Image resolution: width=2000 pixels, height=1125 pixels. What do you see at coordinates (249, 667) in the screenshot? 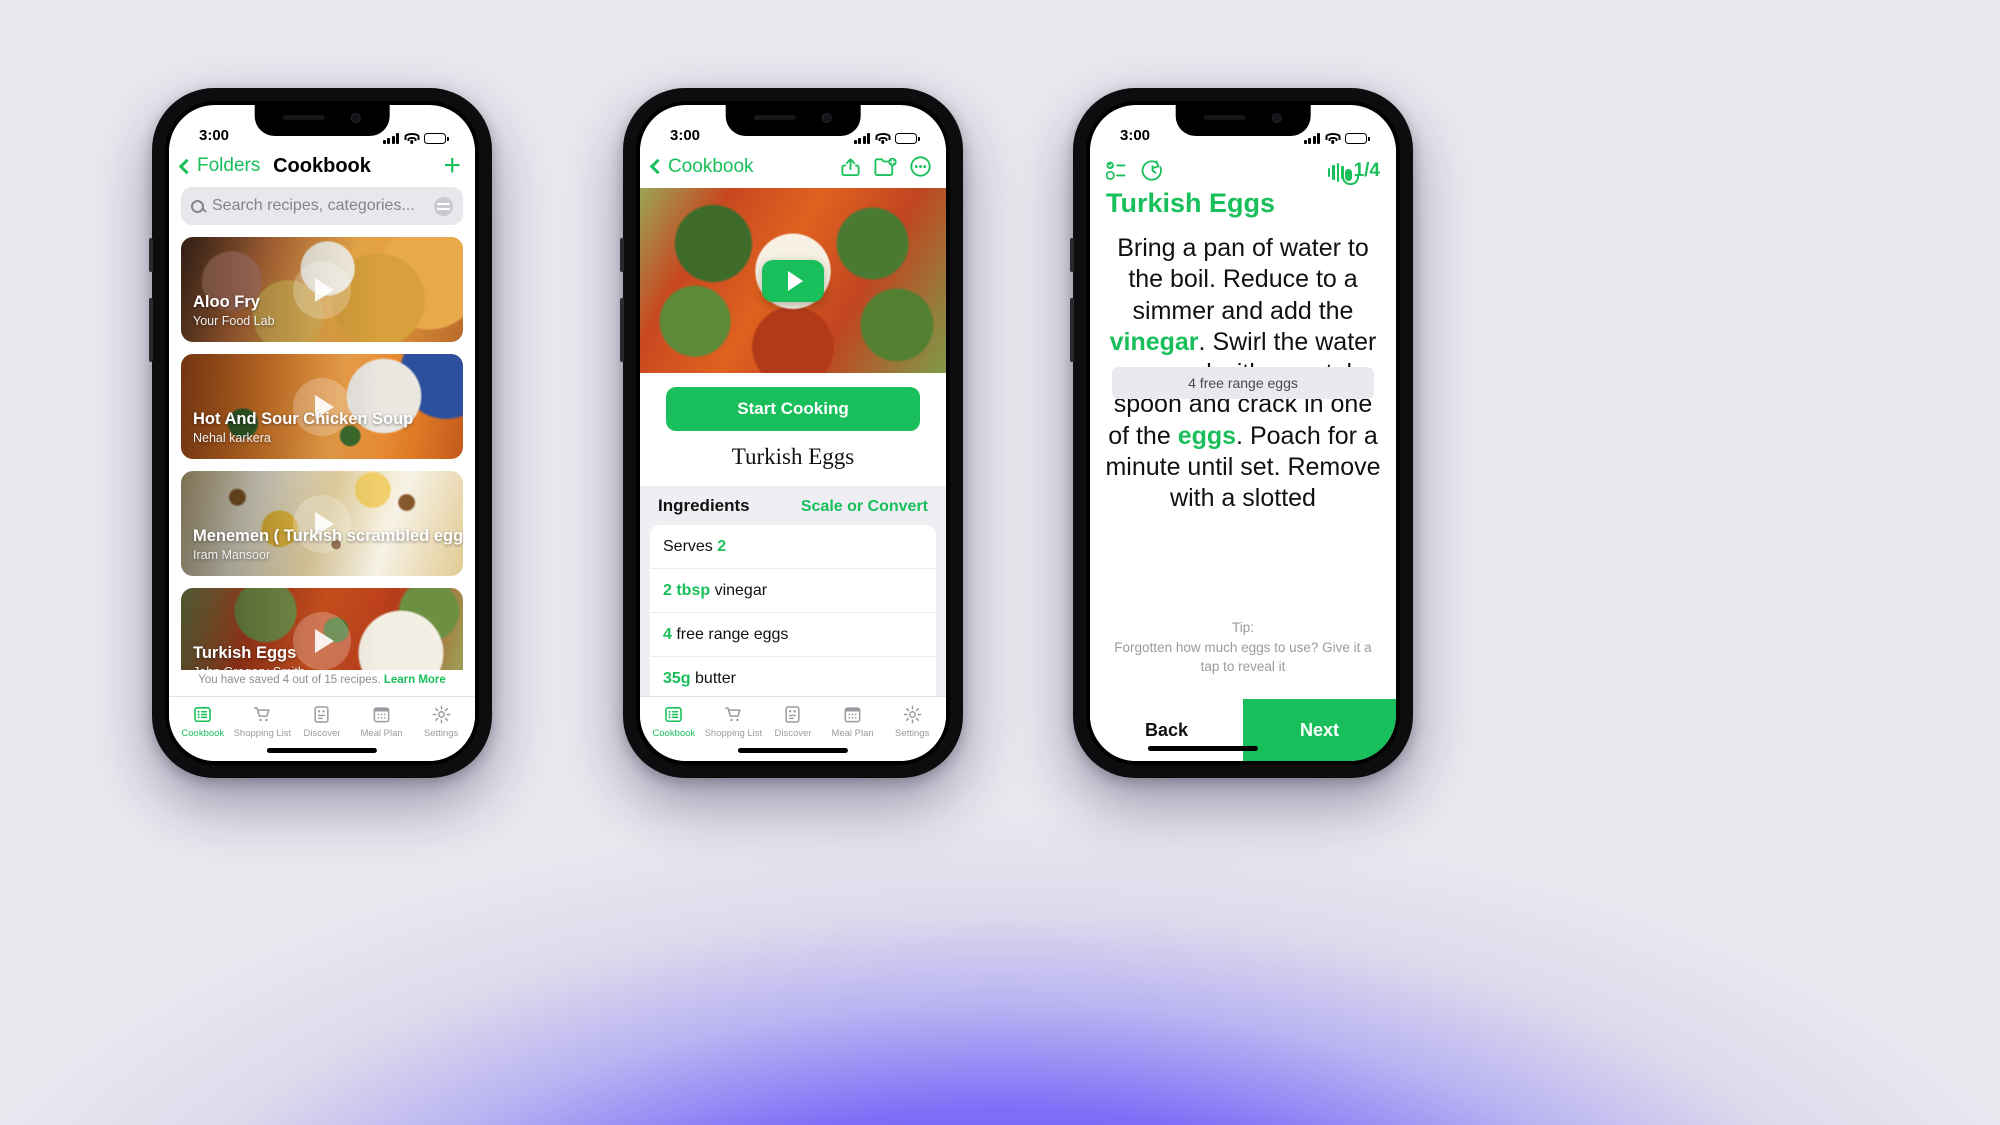
I see `recipe-author: John Gregory-Smith` at bounding box center [249, 667].